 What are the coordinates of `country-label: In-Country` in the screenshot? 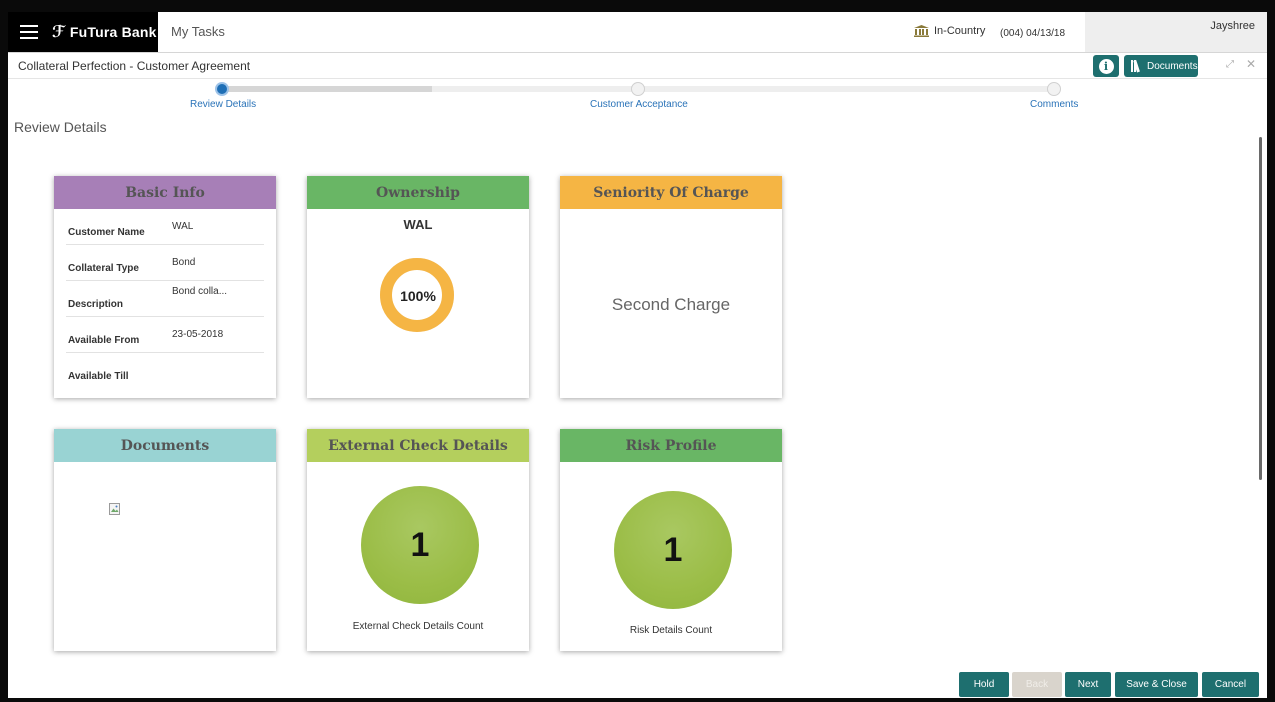 It's located at (960, 31).